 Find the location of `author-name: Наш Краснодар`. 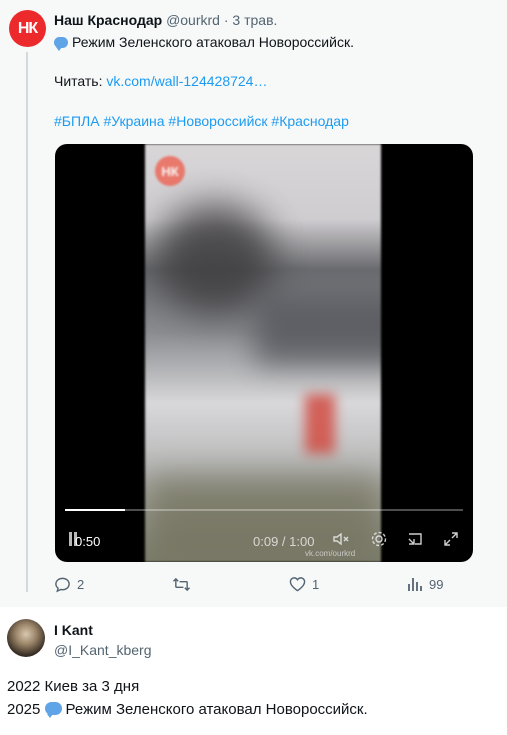

author-name: Наш Краснодар is located at coordinates (108, 20).